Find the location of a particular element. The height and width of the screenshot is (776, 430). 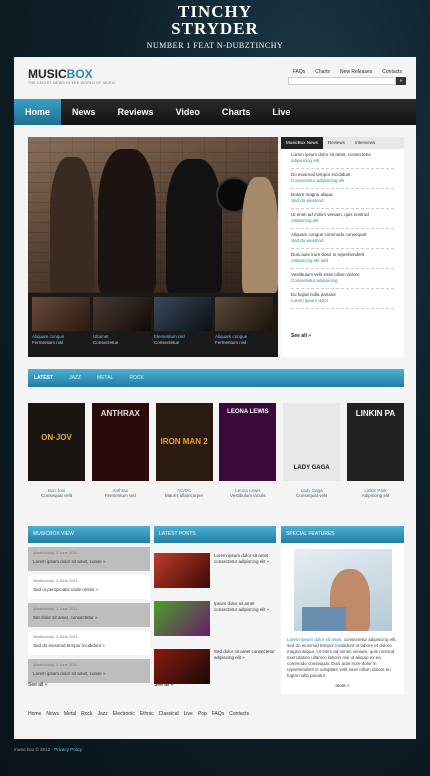

album-card: LEONA LEWIS Leona Lewis Vestibulum iaculis is located at coordinates (248, 461).